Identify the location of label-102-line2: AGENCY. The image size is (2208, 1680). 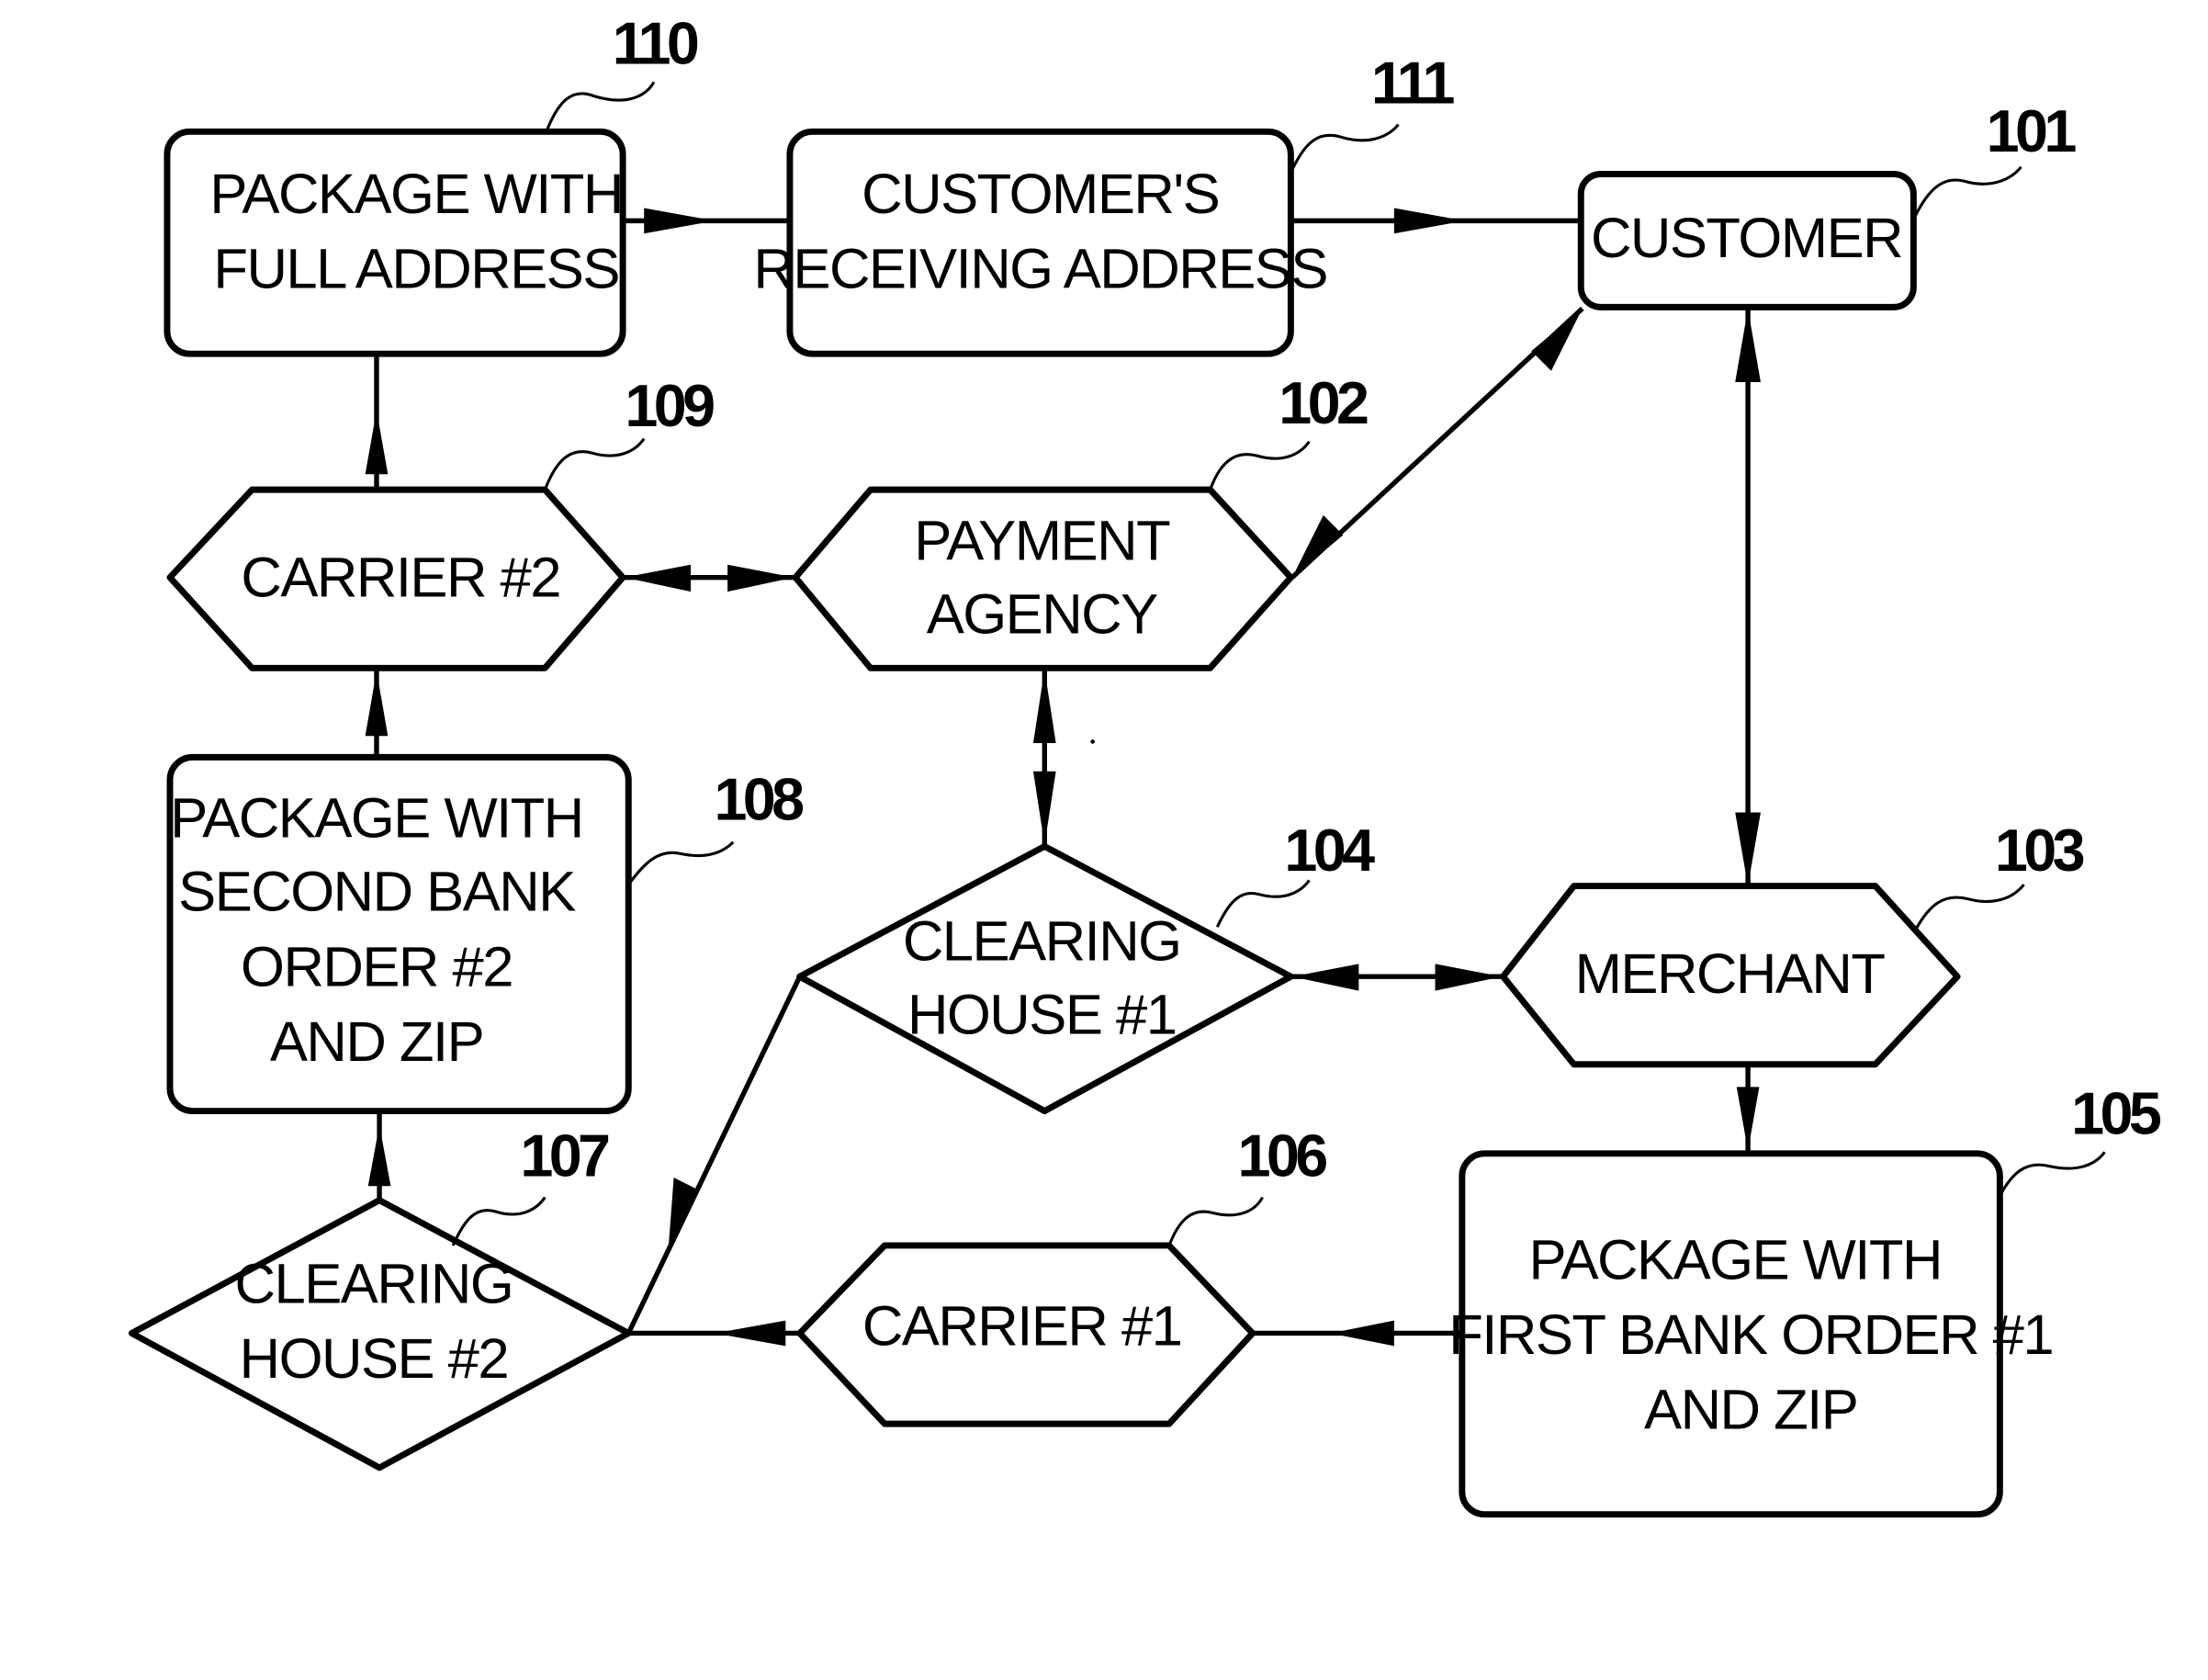
(1042, 615).